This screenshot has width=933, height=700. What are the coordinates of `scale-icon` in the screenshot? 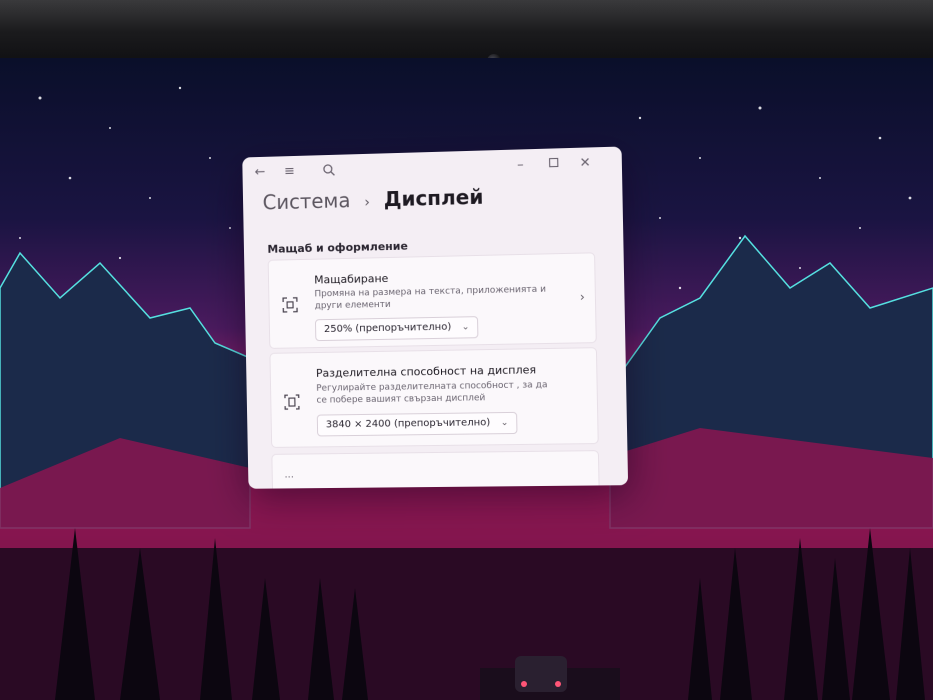 It's located at (290, 305).